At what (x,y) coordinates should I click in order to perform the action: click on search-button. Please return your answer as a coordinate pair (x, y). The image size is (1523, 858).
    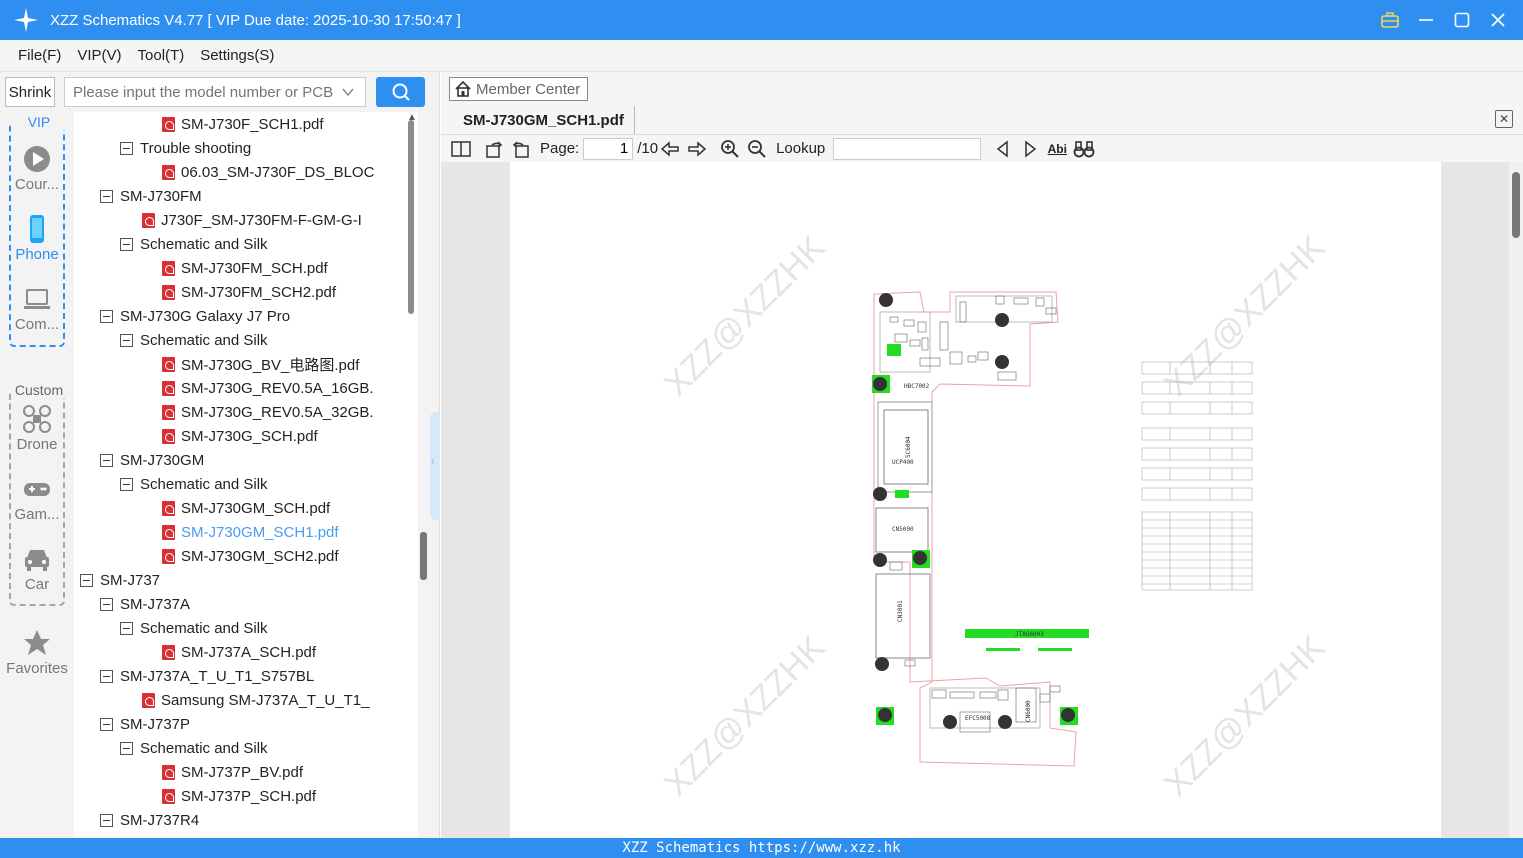
    Looking at the image, I should click on (400, 92).